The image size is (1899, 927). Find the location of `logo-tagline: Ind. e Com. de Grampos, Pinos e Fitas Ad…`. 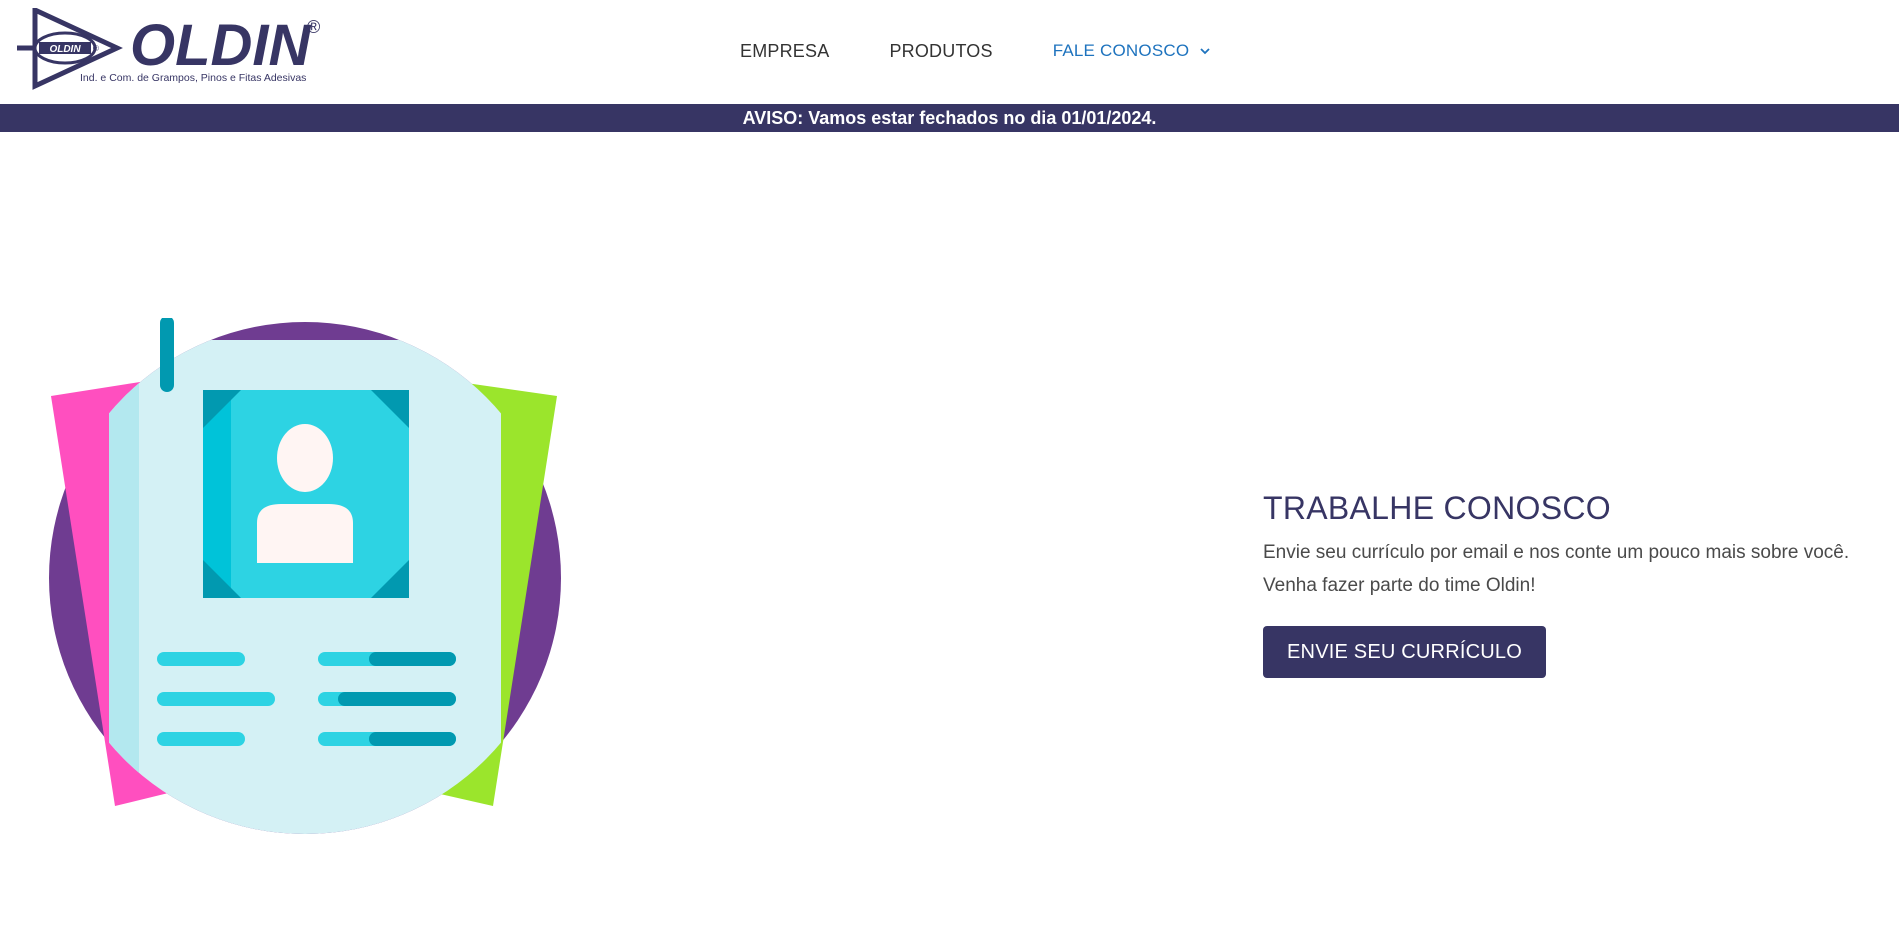

logo-tagline: Ind. e Com. de Grampos, Pinos e Fitas Ad… is located at coordinates (193, 78).